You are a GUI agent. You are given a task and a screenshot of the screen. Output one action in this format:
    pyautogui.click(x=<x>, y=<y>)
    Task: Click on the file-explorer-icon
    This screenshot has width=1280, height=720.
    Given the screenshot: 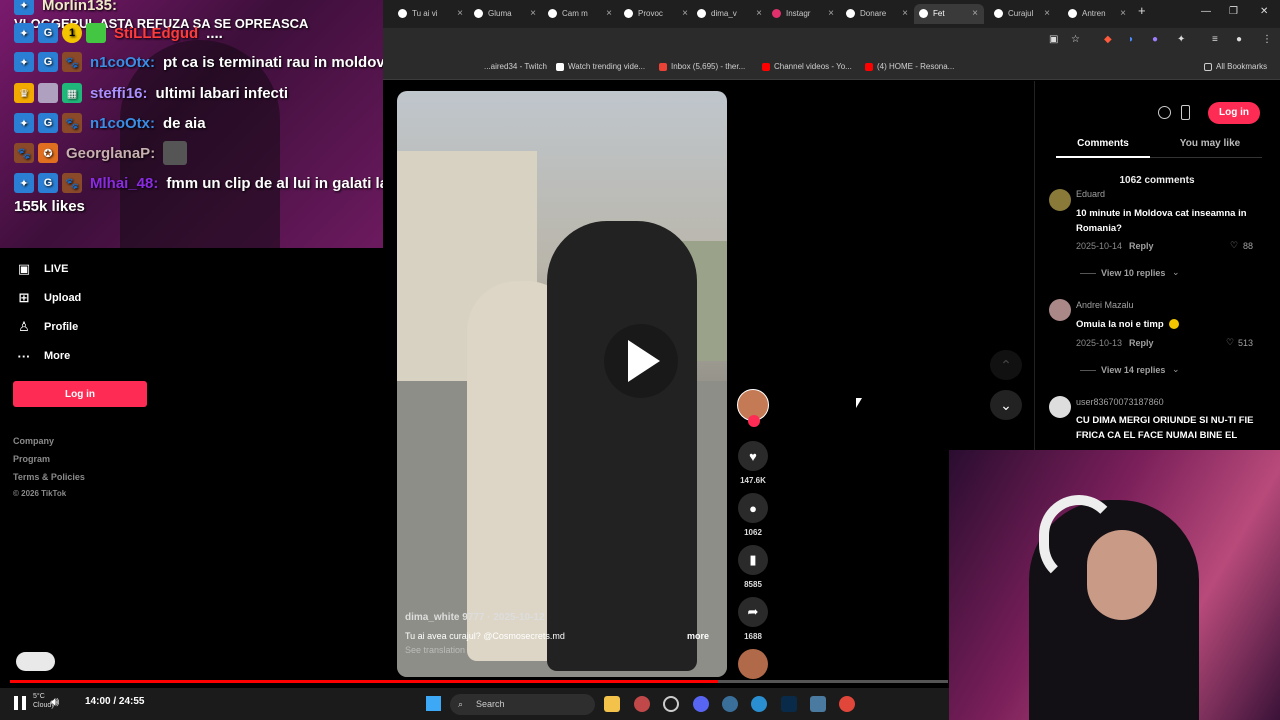 What is the action you would take?
    pyautogui.click(x=612, y=704)
    